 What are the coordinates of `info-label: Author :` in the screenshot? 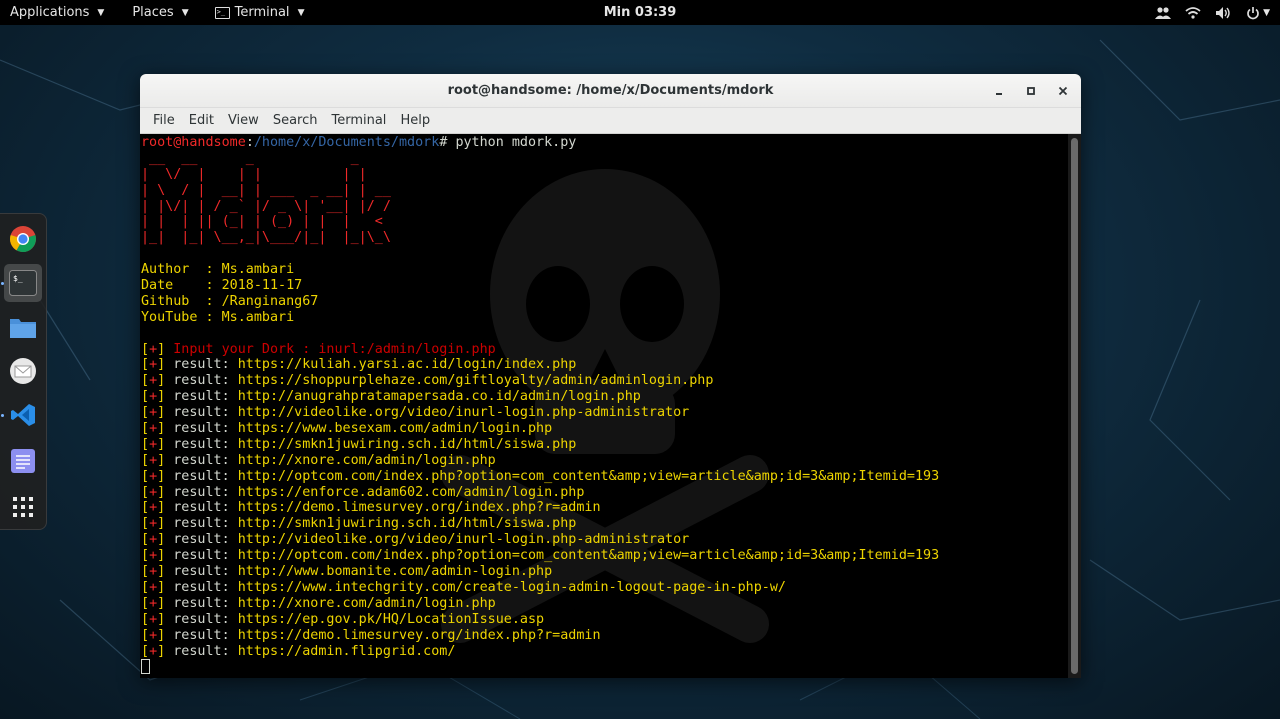 It's located at (181, 270).